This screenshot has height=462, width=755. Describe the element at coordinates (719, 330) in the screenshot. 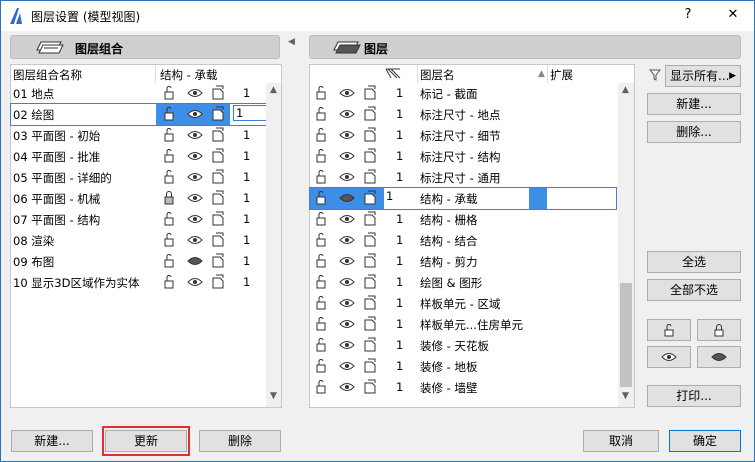

I see `lock-all-button` at that location.